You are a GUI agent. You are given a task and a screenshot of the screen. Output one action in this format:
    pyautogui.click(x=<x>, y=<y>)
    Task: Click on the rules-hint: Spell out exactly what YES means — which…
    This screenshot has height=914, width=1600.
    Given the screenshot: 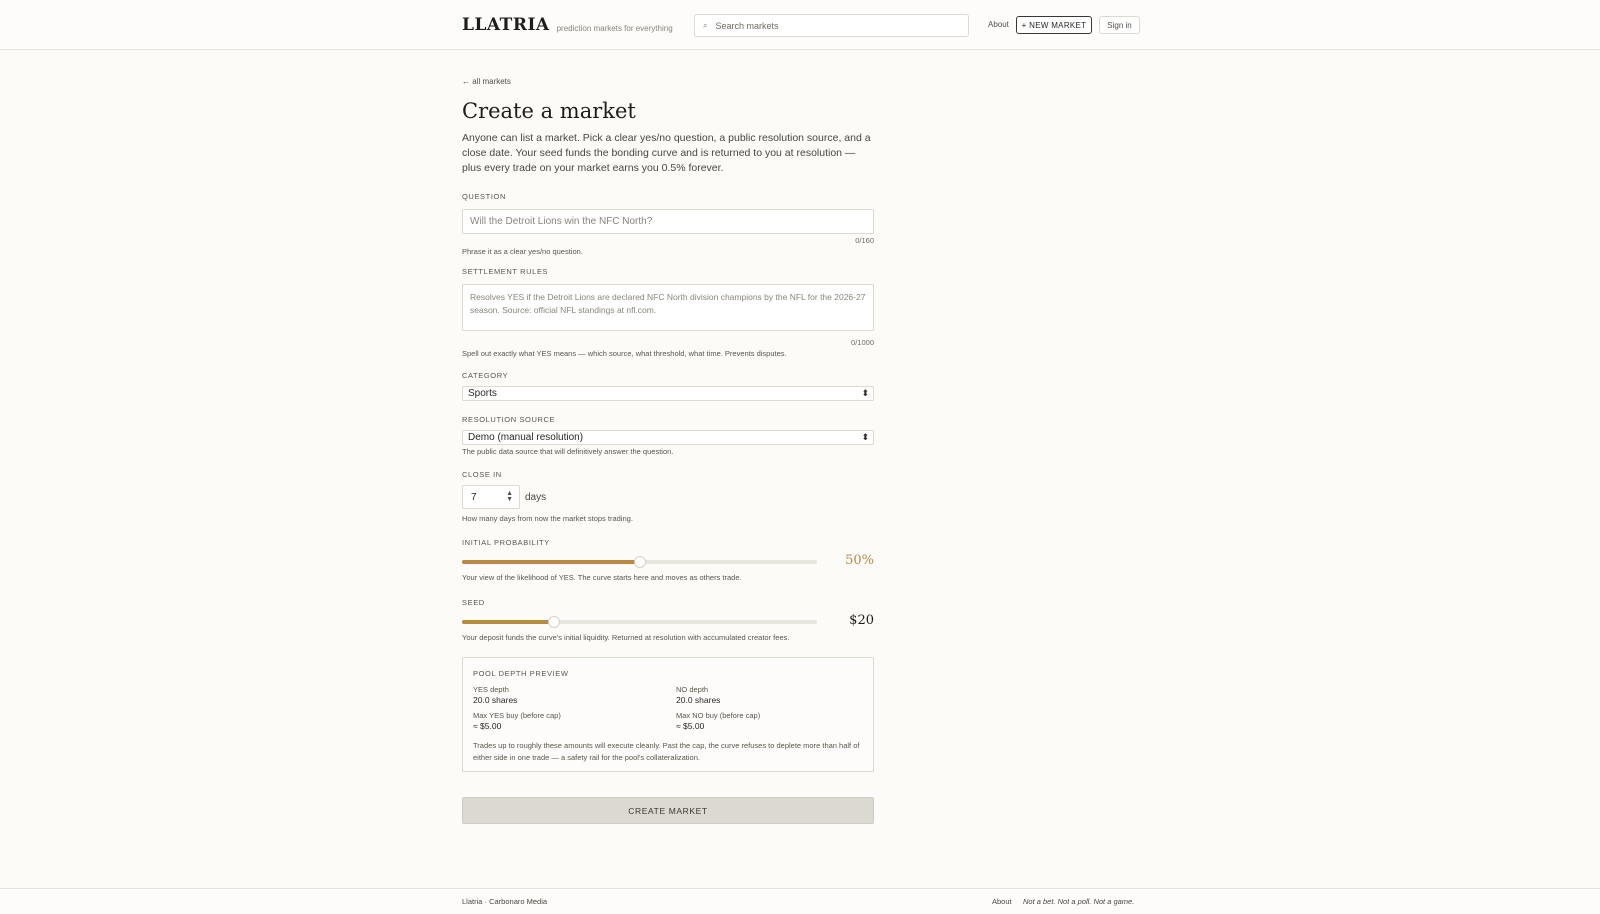 What is the action you would take?
    pyautogui.click(x=624, y=353)
    